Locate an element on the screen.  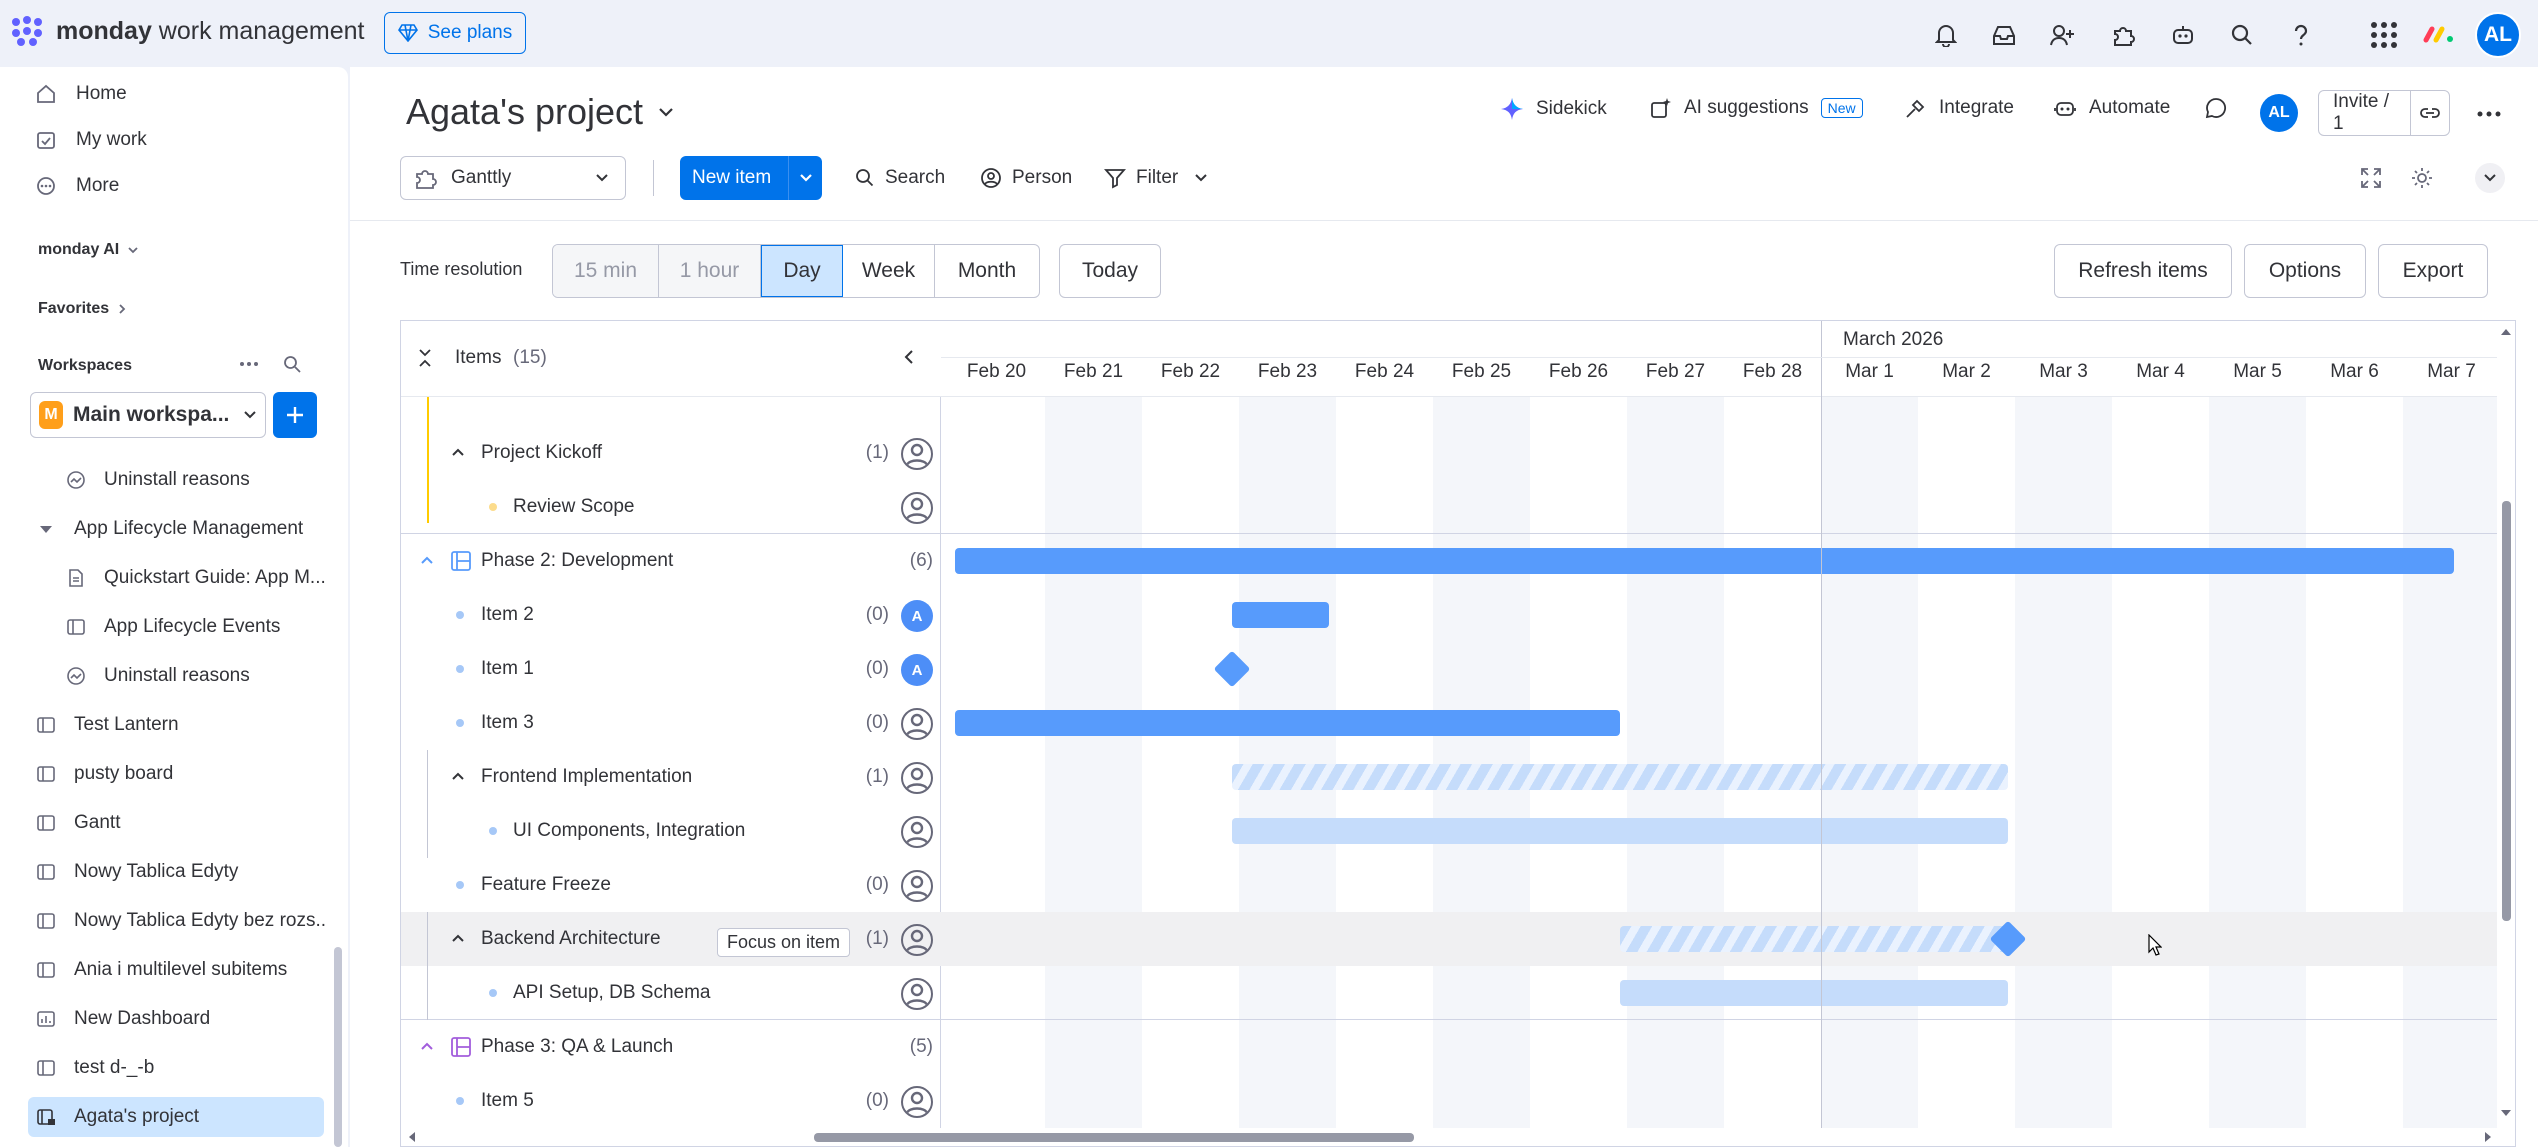
frontend-implementation-bar is located at coordinates (1620, 777).